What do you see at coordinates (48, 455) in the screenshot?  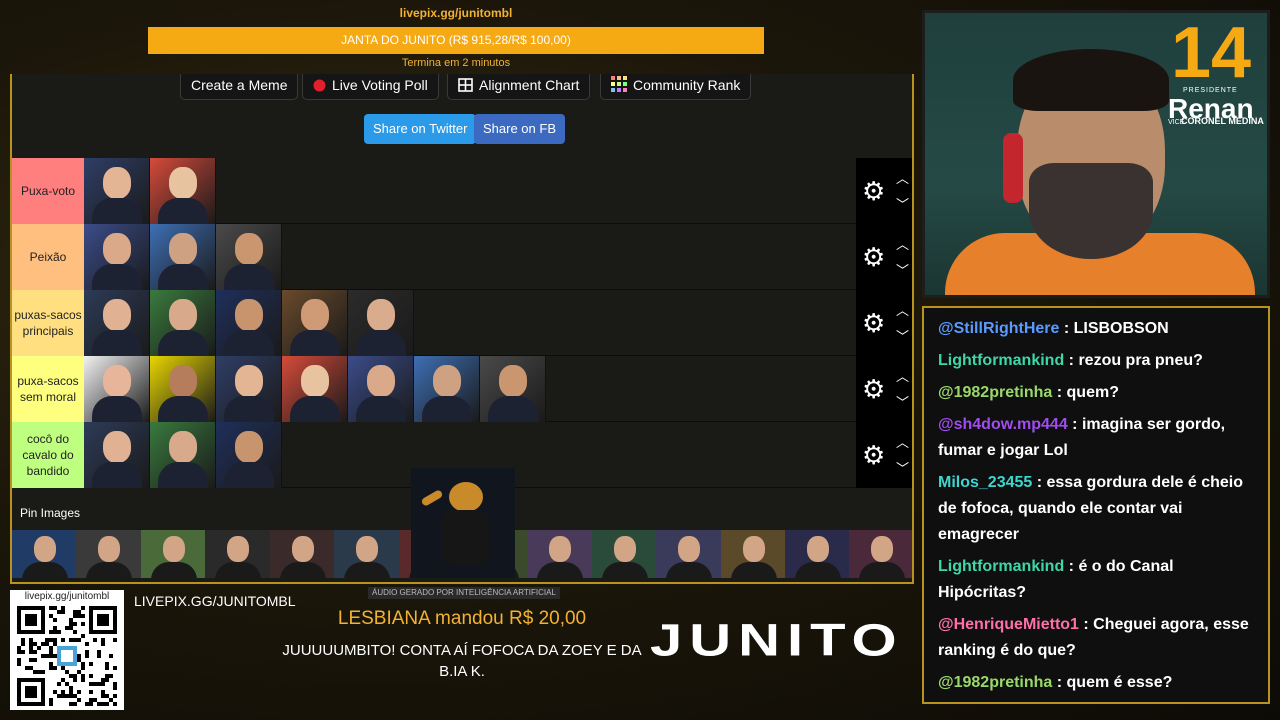 I see `tier-label: cocô do cavalo do bandido` at bounding box center [48, 455].